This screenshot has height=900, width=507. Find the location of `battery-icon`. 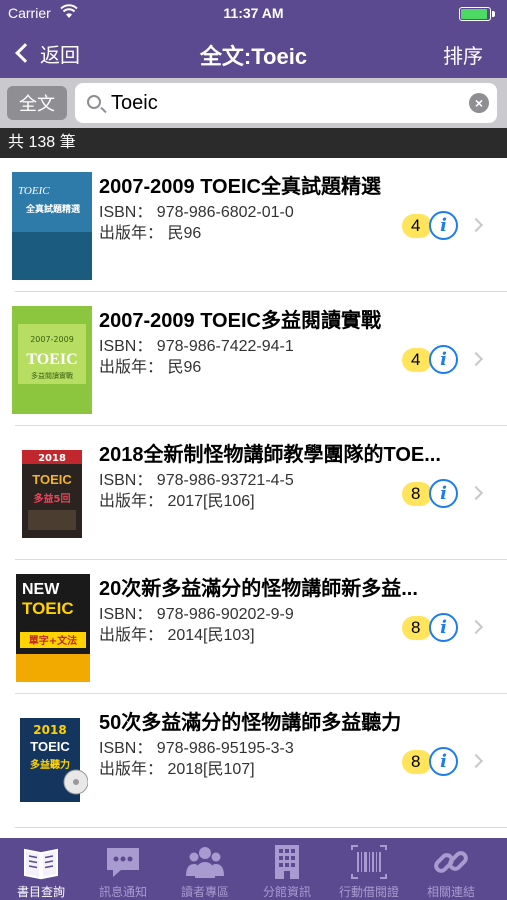

battery-icon is located at coordinates (478, 14).